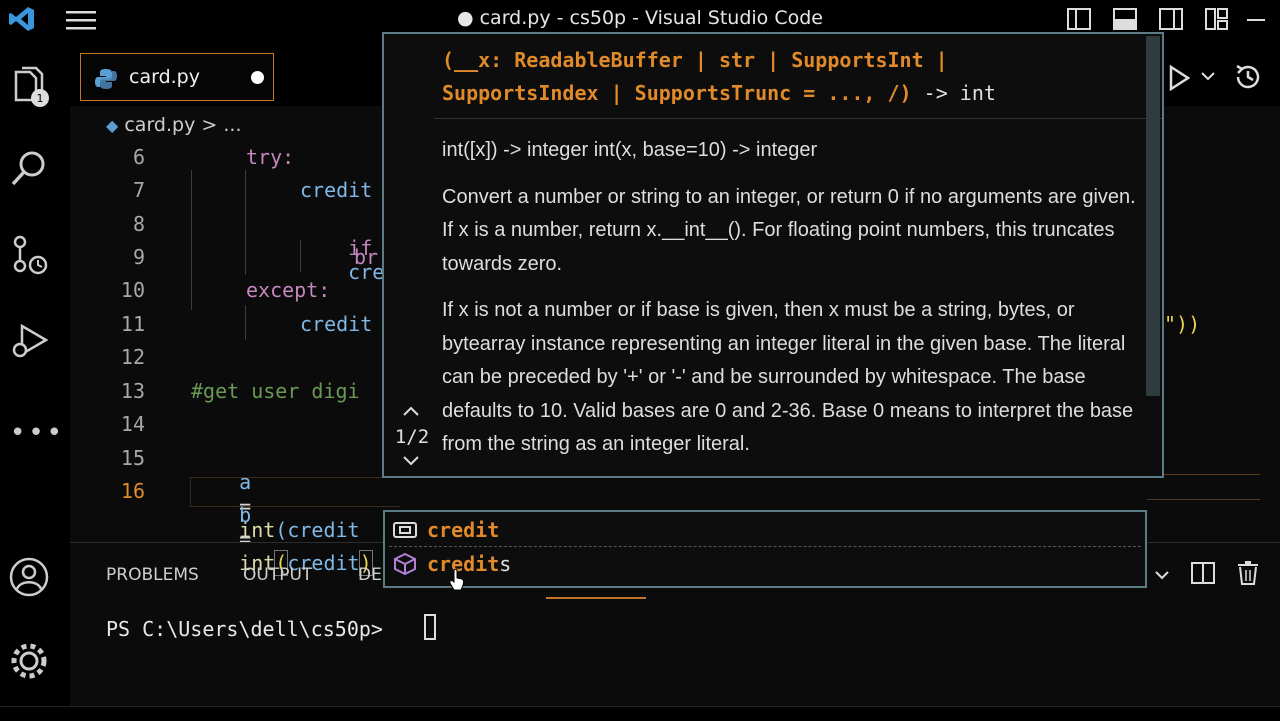 The image size is (1280, 721). What do you see at coordinates (1248, 573) in the screenshot?
I see `trash-icon` at bounding box center [1248, 573].